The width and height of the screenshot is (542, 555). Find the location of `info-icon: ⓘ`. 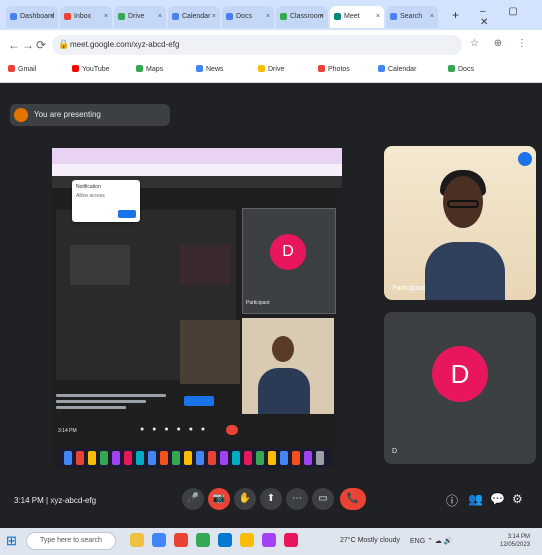

info-icon: ⓘ is located at coordinates (452, 500).